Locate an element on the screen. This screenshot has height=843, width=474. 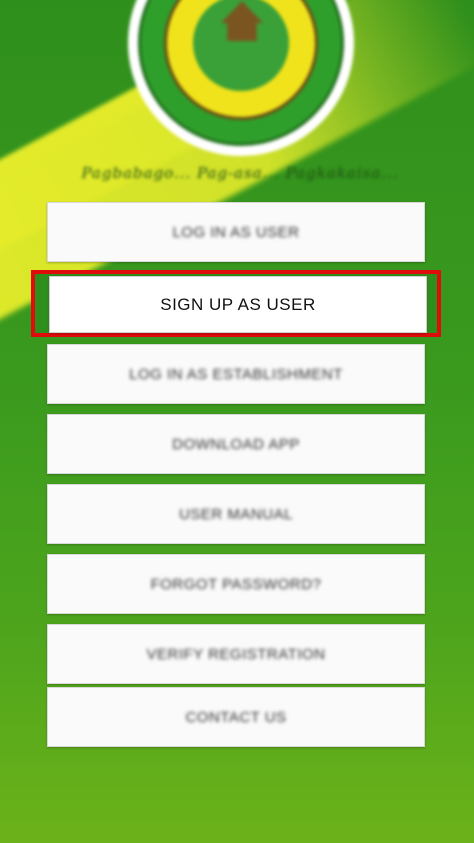
contact-us-button: CONTACT US is located at coordinates (236, 717).